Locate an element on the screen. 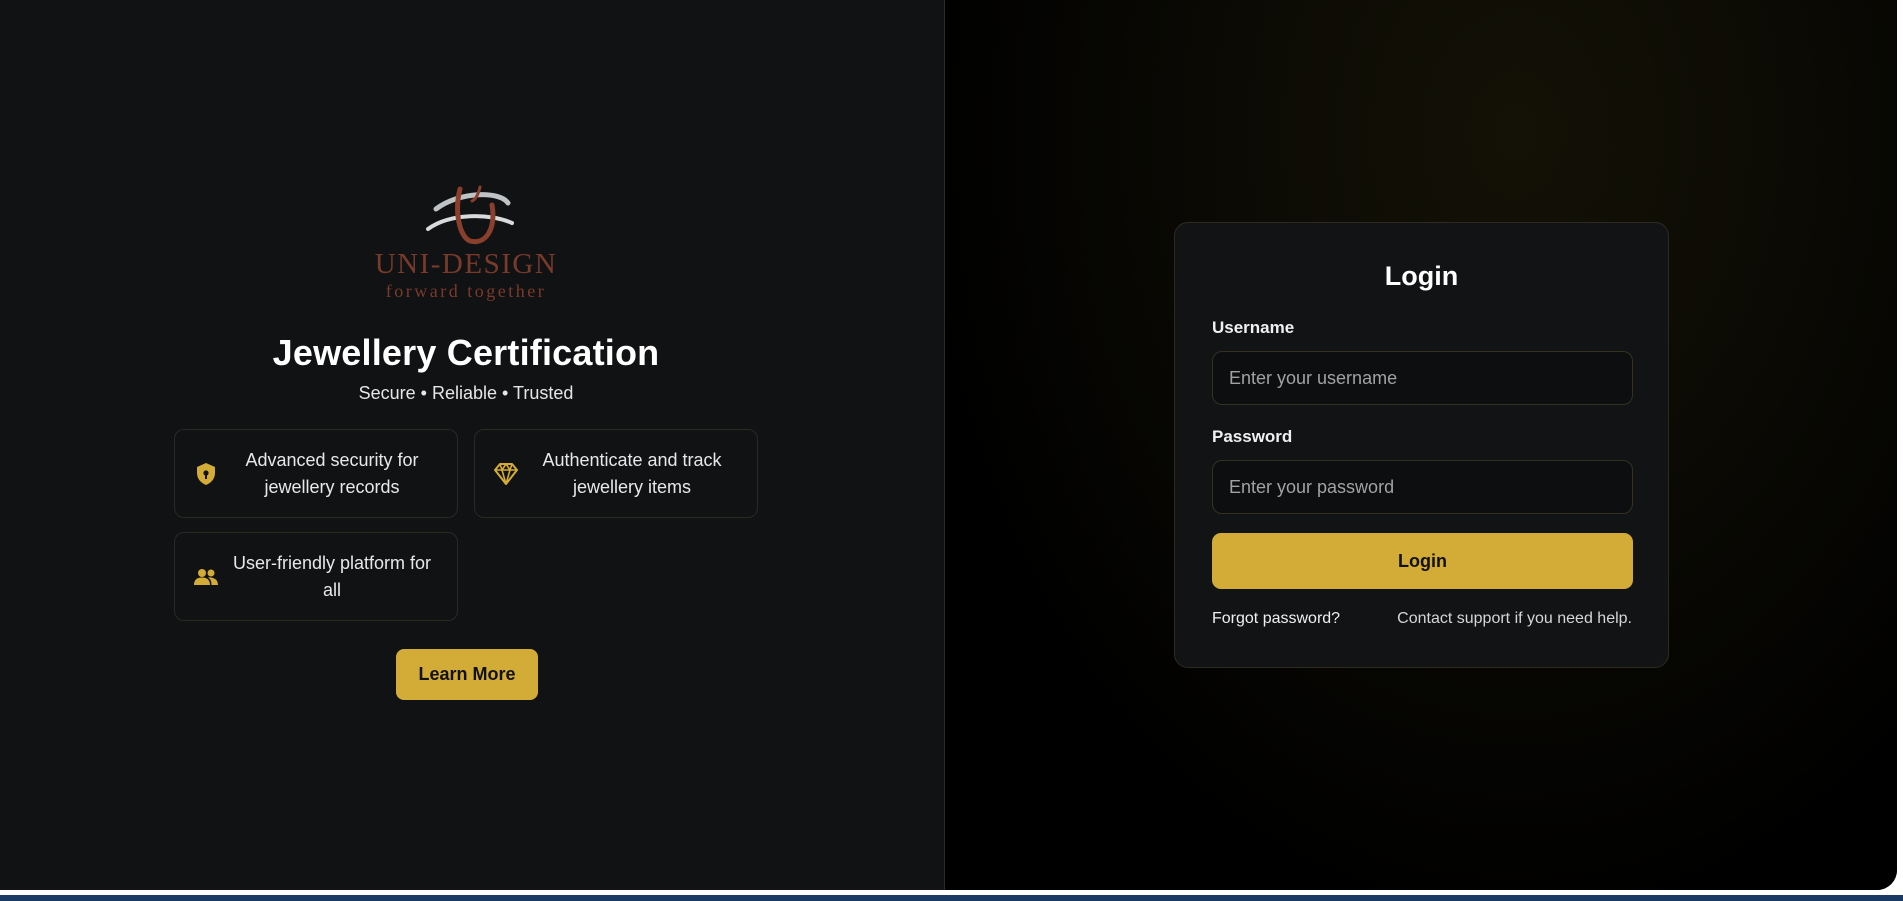  password-input is located at coordinates (1422, 487).